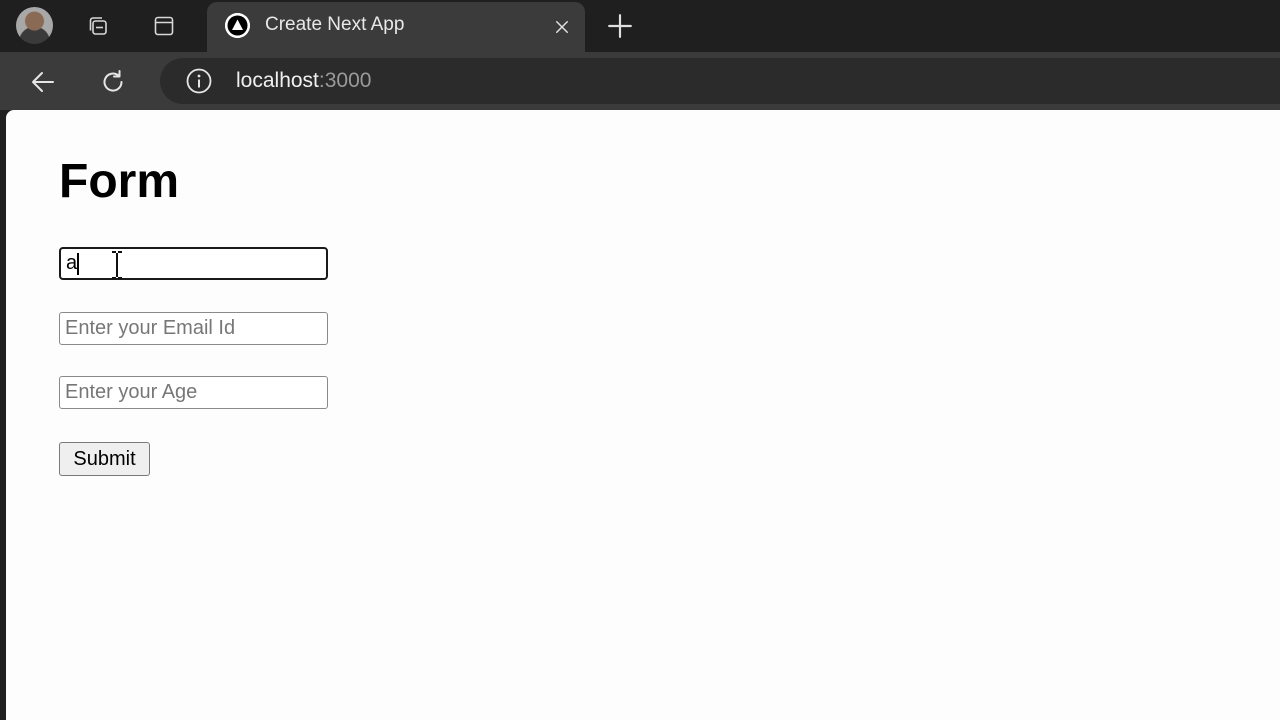  I want to click on tab-strip: Create Next App, so click(640, 26).